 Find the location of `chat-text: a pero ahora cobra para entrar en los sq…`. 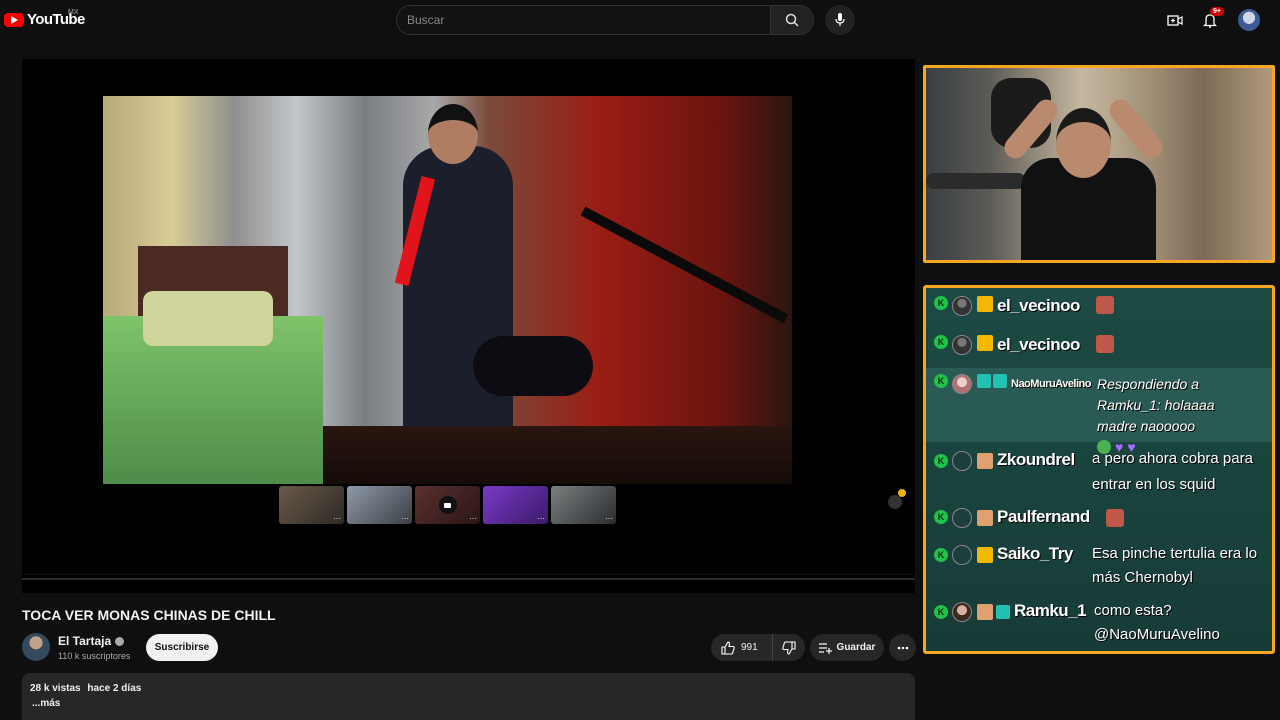

chat-text: a pero ahora cobra para entrar en los sq… is located at coordinates (1172, 471).